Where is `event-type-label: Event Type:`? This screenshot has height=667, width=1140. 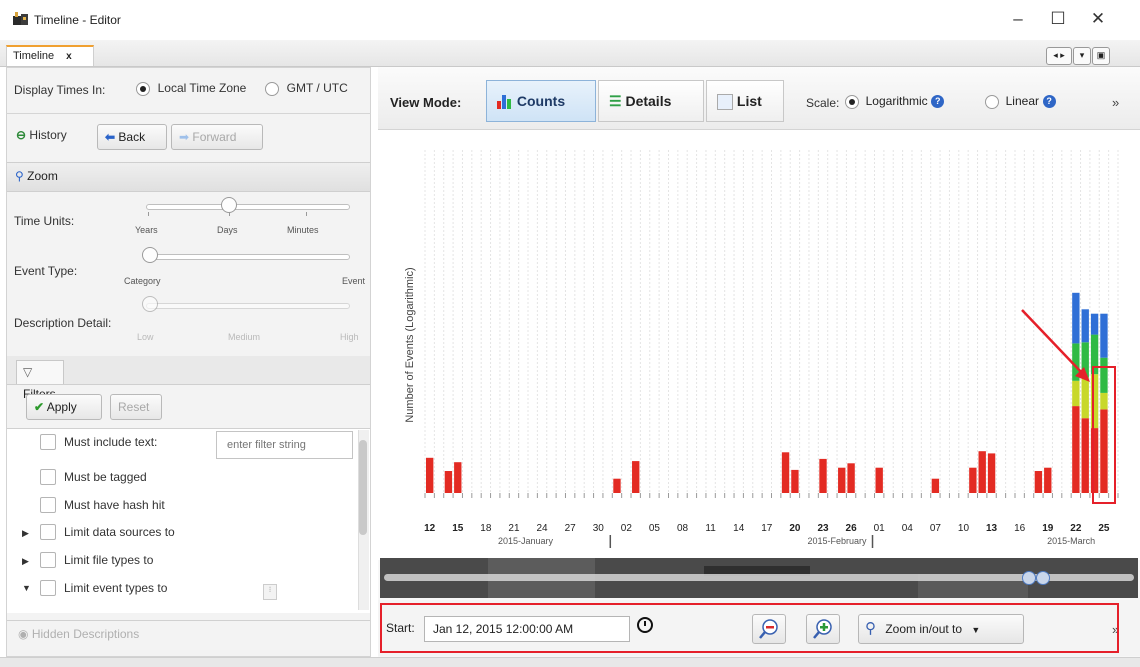 event-type-label: Event Type: is located at coordinates (46, 271).